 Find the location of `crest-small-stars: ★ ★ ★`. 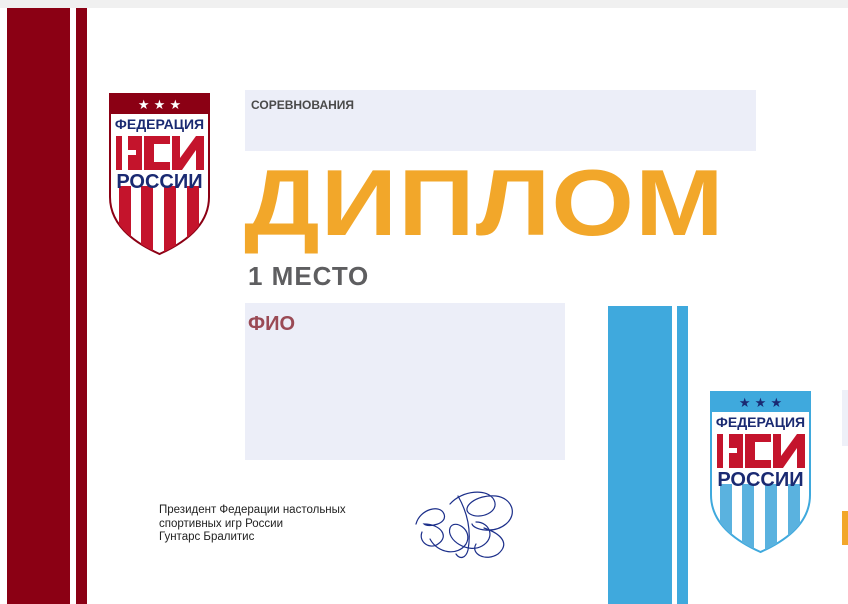

crest-small-stars: ★ ★ ★ is located at coordinates (760, 403).